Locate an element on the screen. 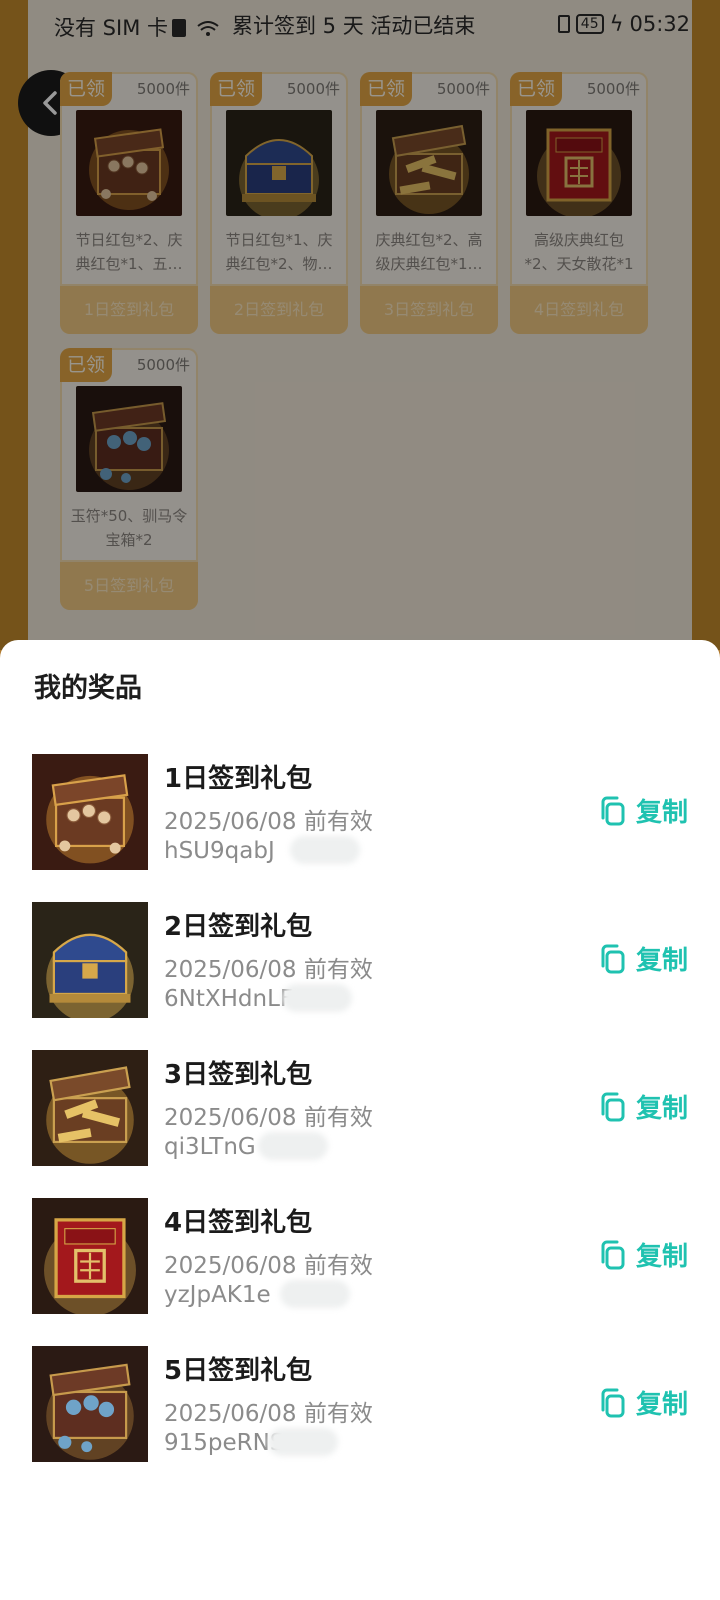 Image resolution: width=720 pixels, height=1600 pixels. prize-code: 6NtXHdnLF is located at coordinates (229, 999).